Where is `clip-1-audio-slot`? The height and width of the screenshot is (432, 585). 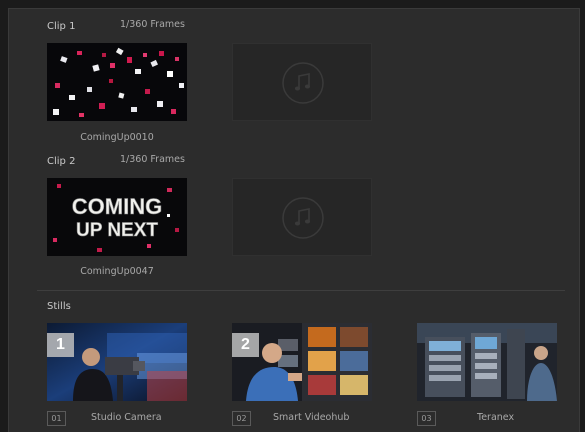 clip-1-audio-slot is located at coordinates (302, 82).